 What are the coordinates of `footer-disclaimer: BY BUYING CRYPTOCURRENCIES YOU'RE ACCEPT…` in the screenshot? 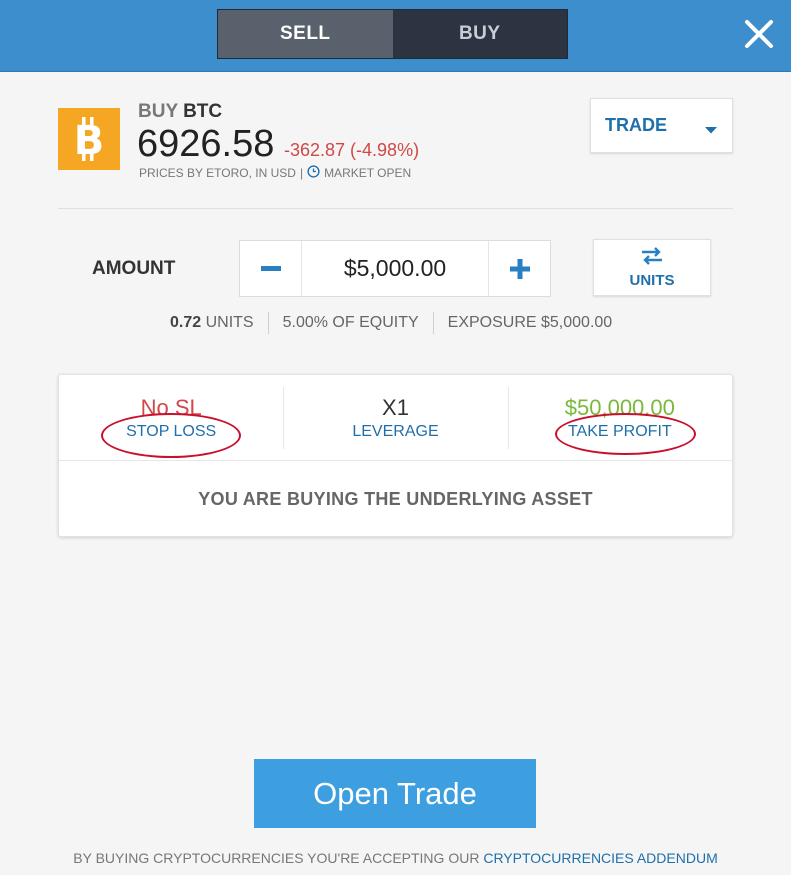 It's located at (395, 858).